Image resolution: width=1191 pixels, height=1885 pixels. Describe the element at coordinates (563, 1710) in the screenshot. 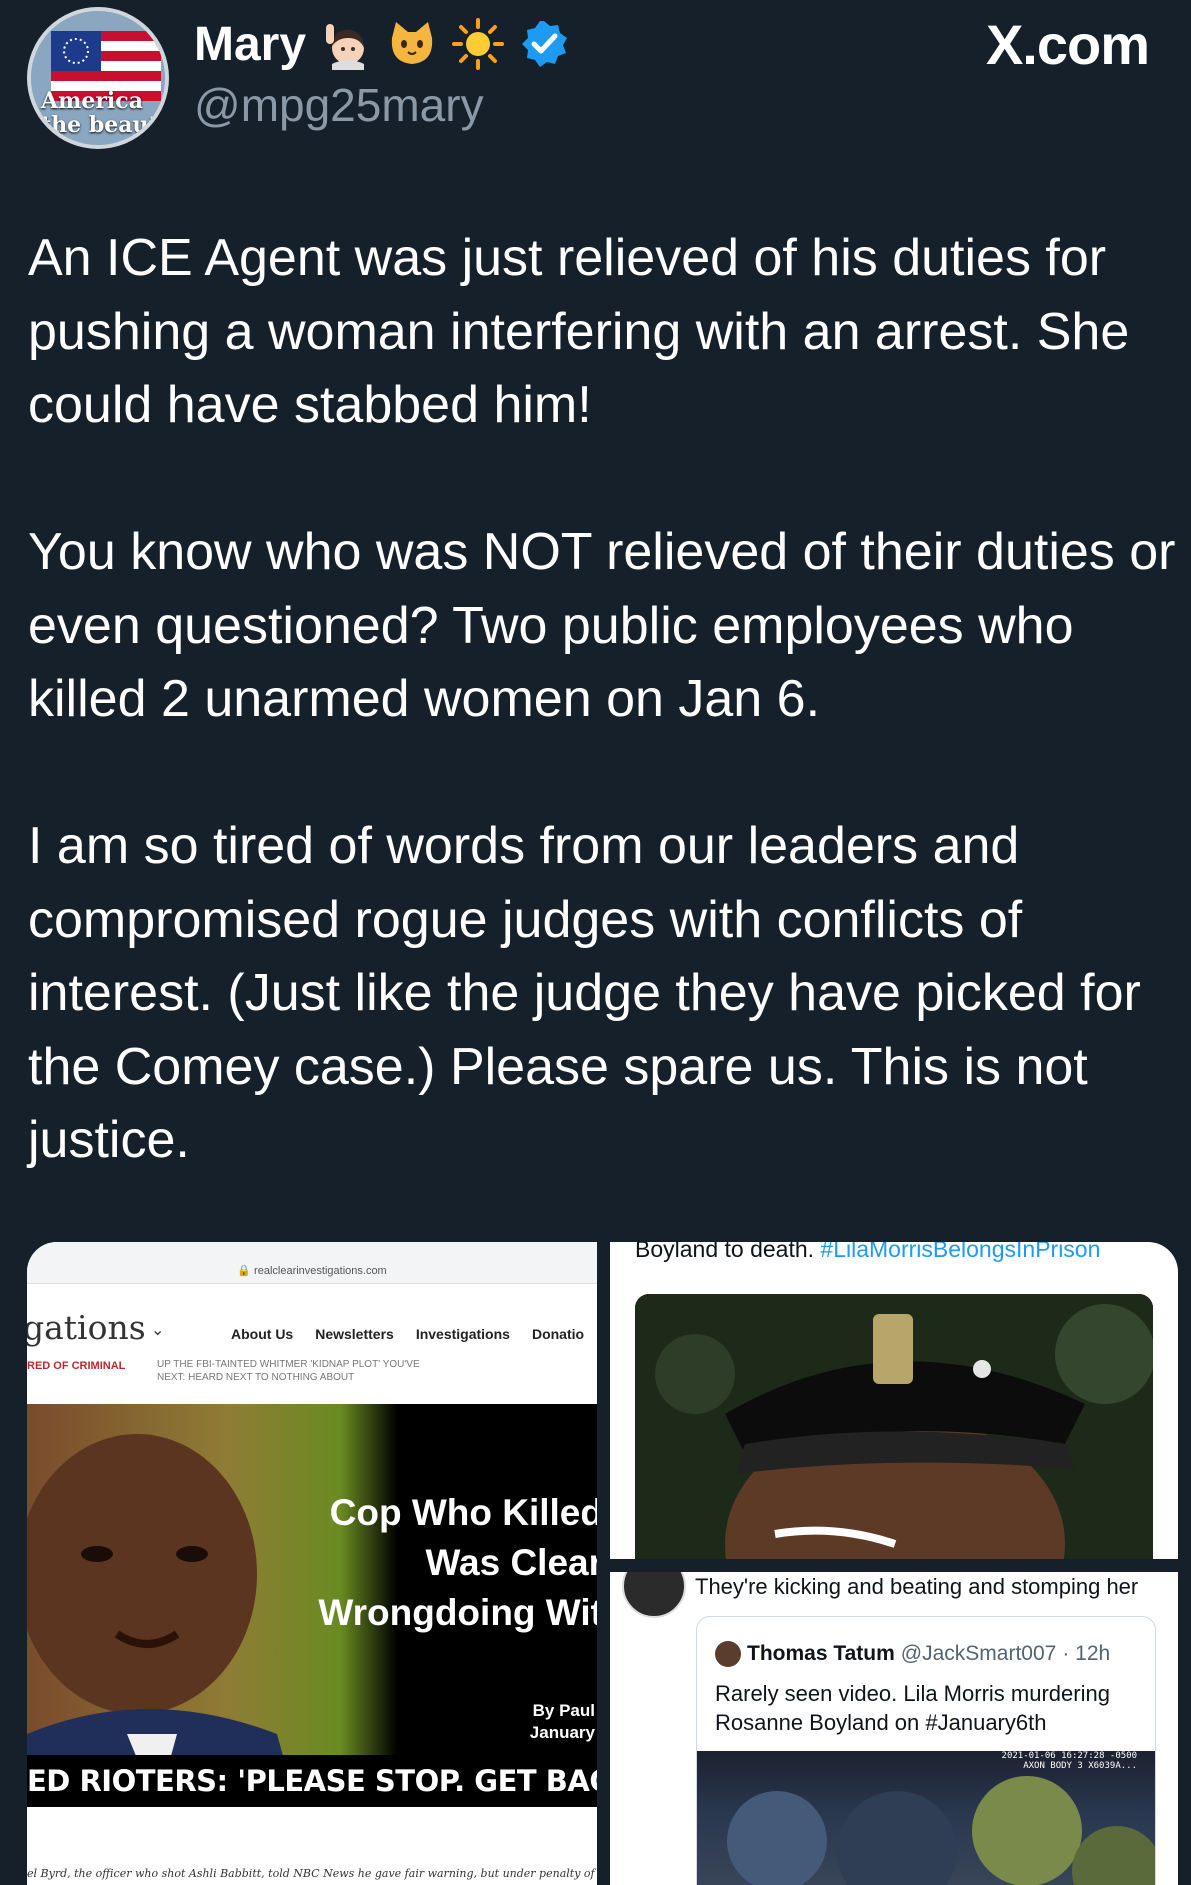

I see `byline-line: By Paul` at that location.